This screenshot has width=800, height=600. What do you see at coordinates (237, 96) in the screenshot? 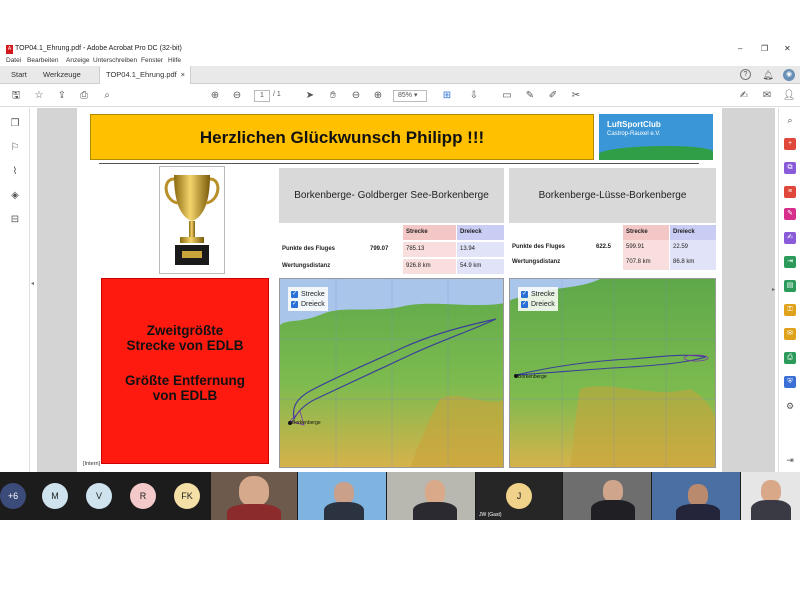
I see `next-page-icon: ⊖` at bounding box center [237, 96].